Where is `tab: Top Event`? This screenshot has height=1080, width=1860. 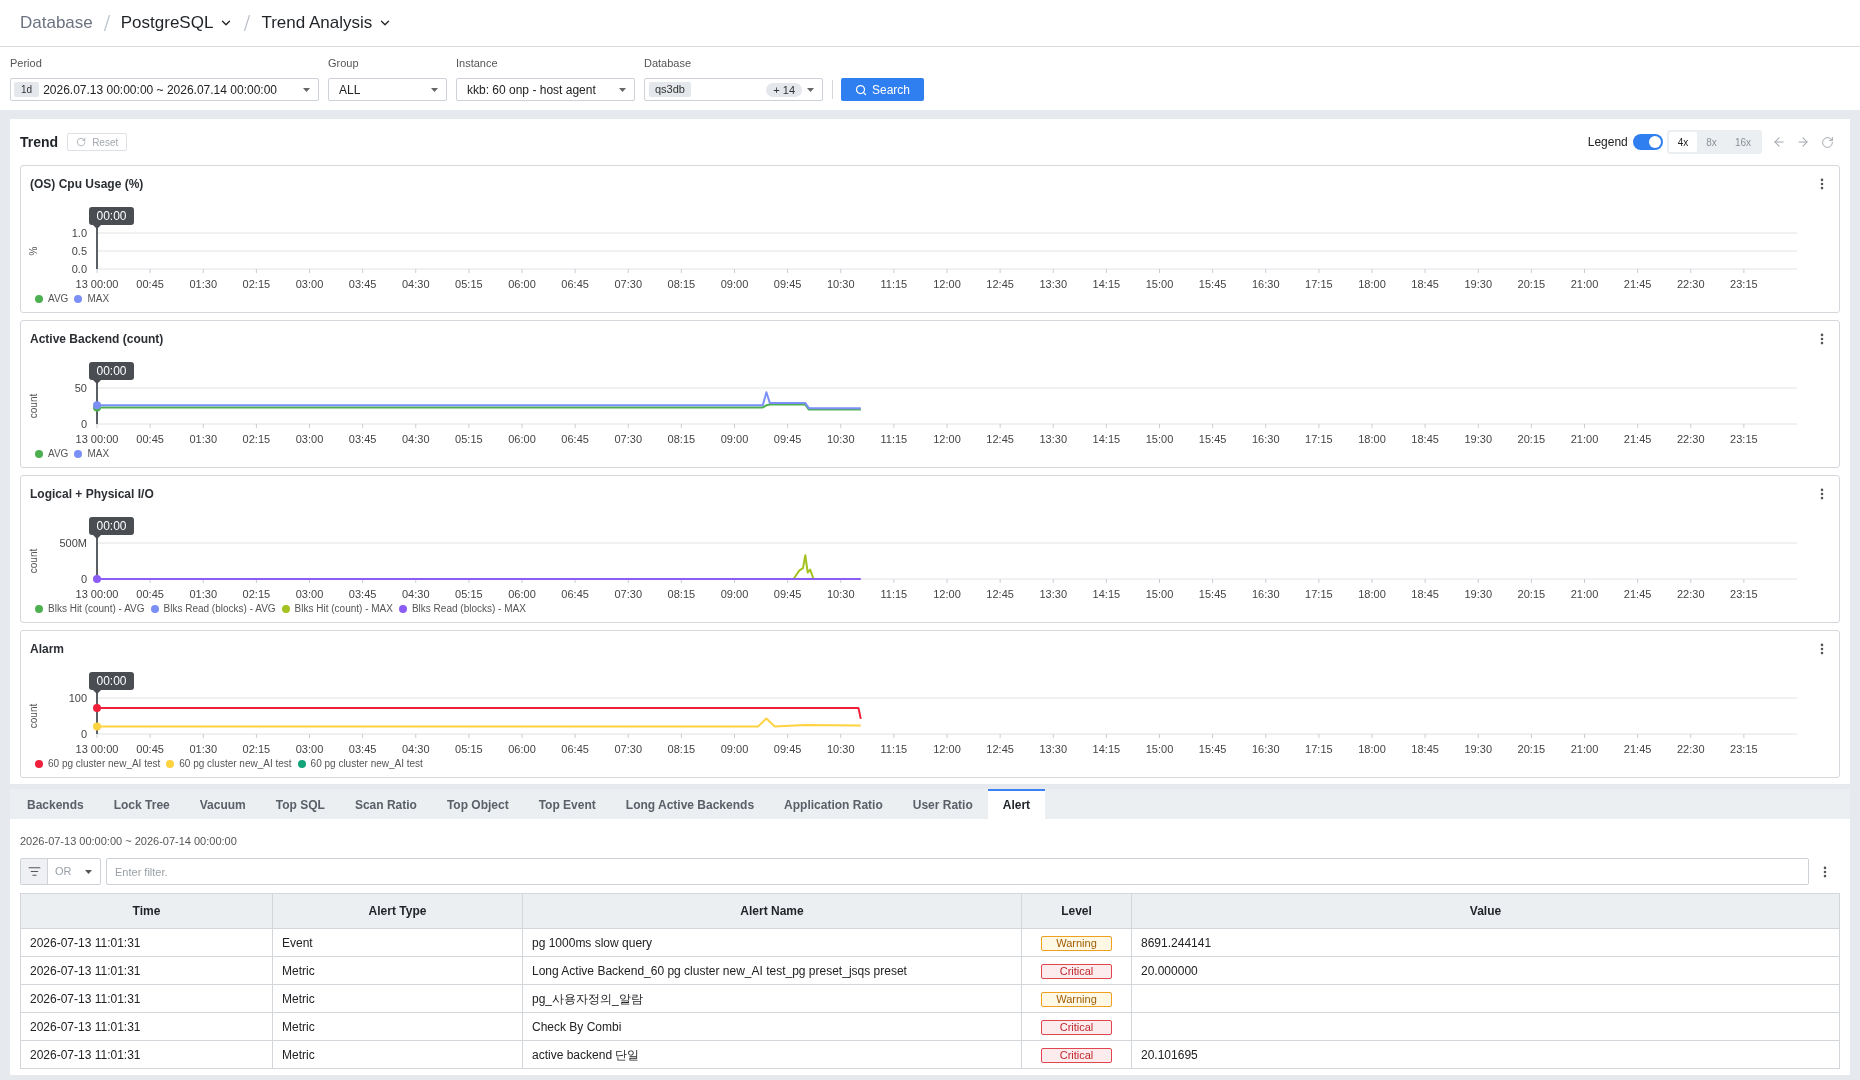 tab: Top Event is located at coordinates (567, 804).